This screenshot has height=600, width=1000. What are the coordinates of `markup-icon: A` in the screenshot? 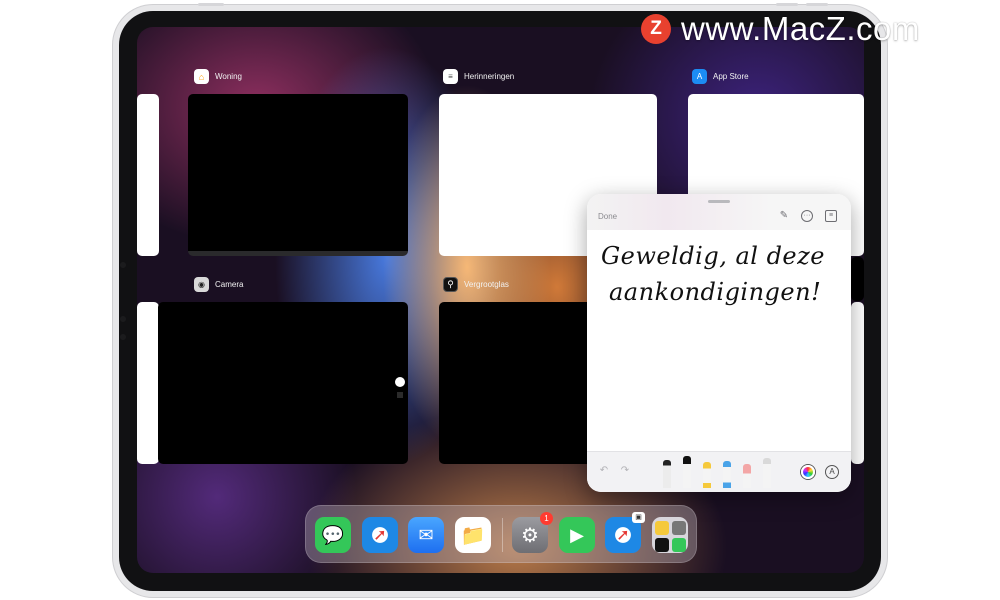 It's located at (832, 472).